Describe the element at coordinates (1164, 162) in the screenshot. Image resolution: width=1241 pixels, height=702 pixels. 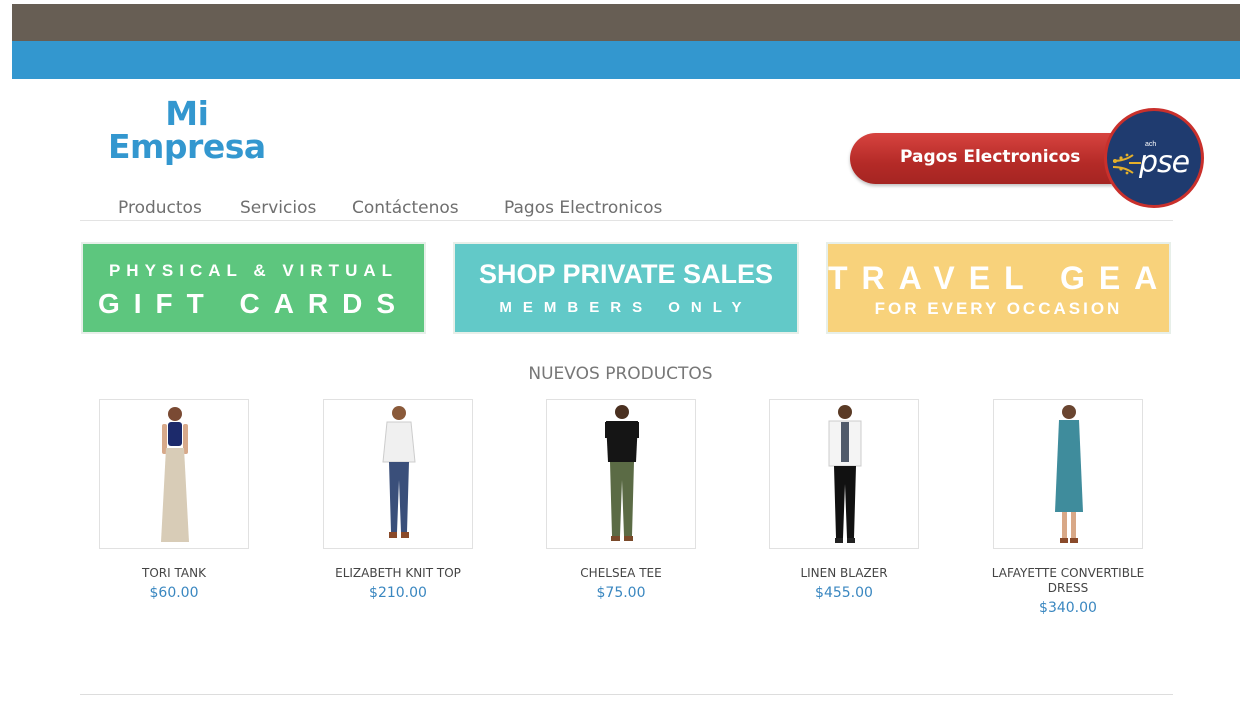
I see `pse-logo-text: pse` at that location.